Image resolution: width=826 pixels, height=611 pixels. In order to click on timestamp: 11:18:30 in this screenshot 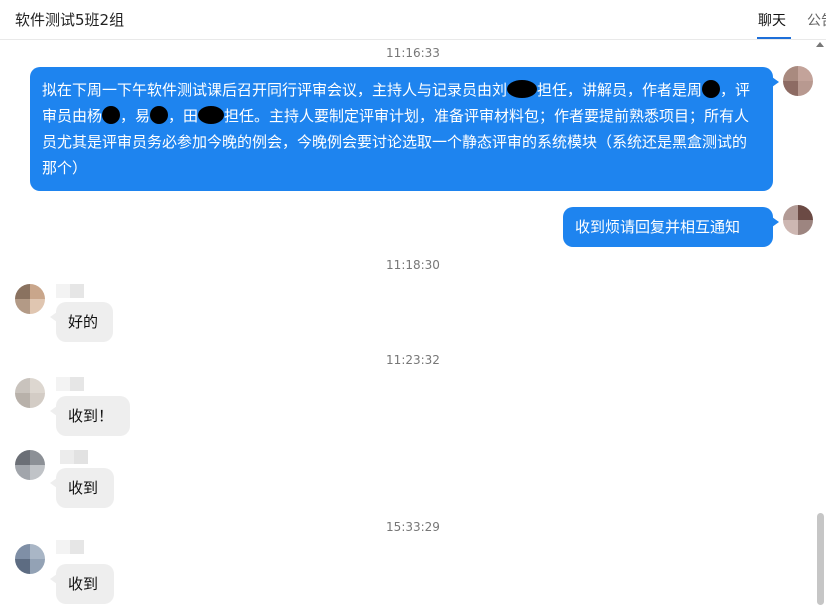, I will do `click(413, 265)`.